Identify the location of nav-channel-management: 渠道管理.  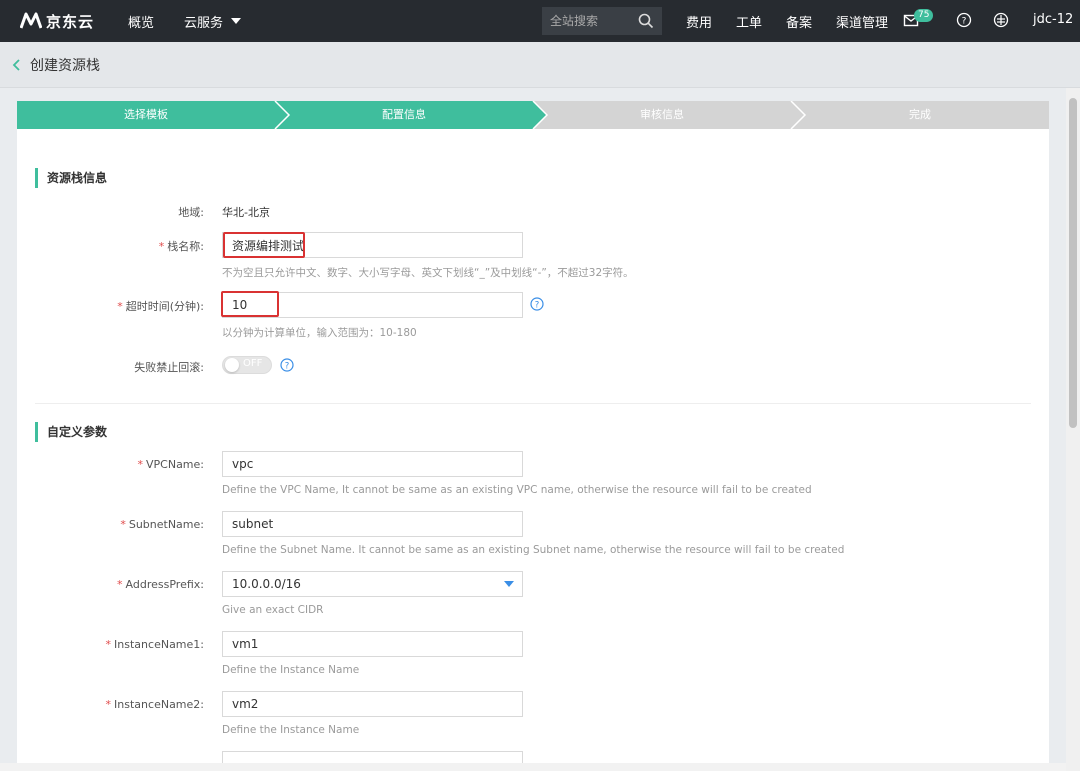
(862, 21).